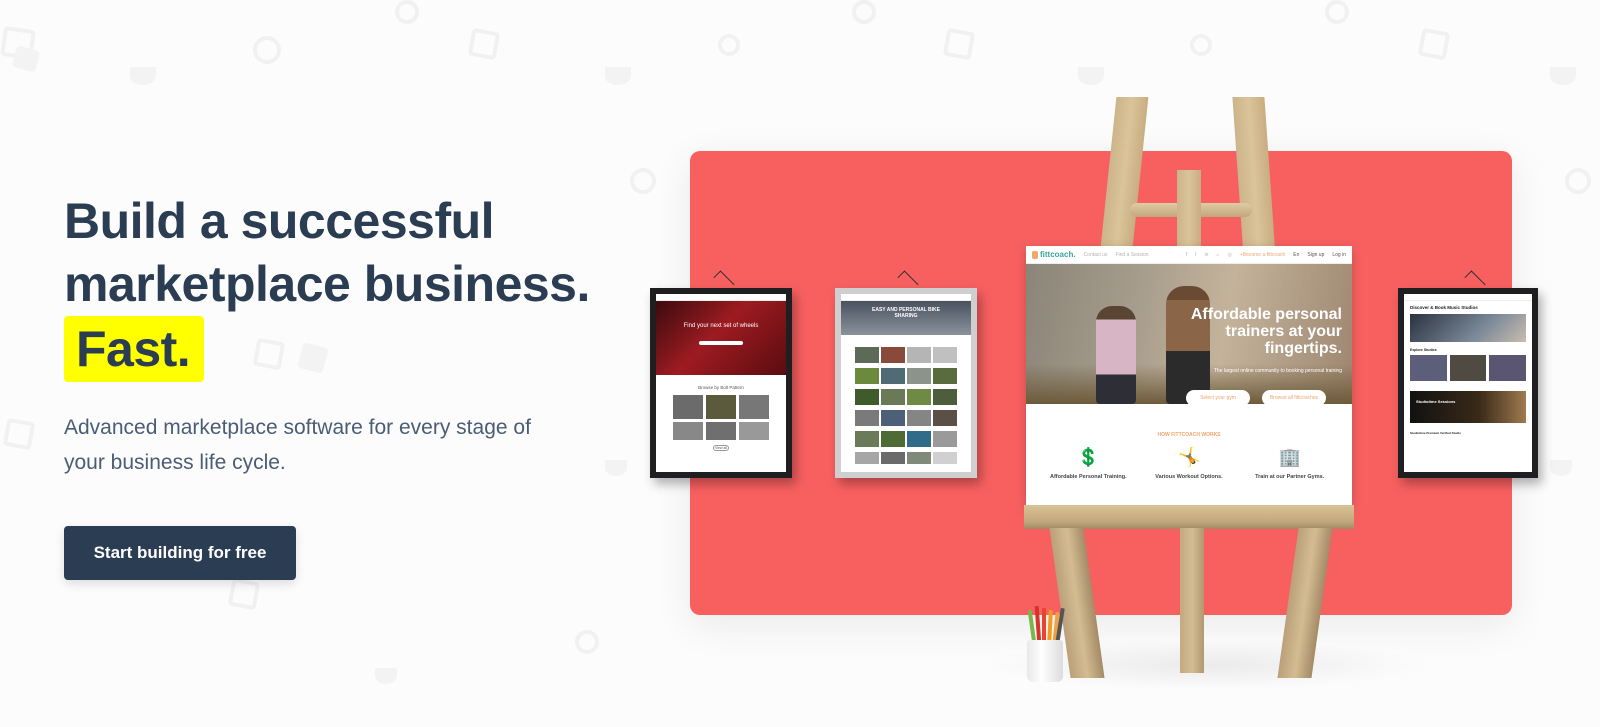 The height and width of the screenshot is (727, 1600). What do you see at coordinates (1436, 401) in the screenshot?
I see `studios-banner-title: Studiotime Sessions` at bounding box center [1436, 401].